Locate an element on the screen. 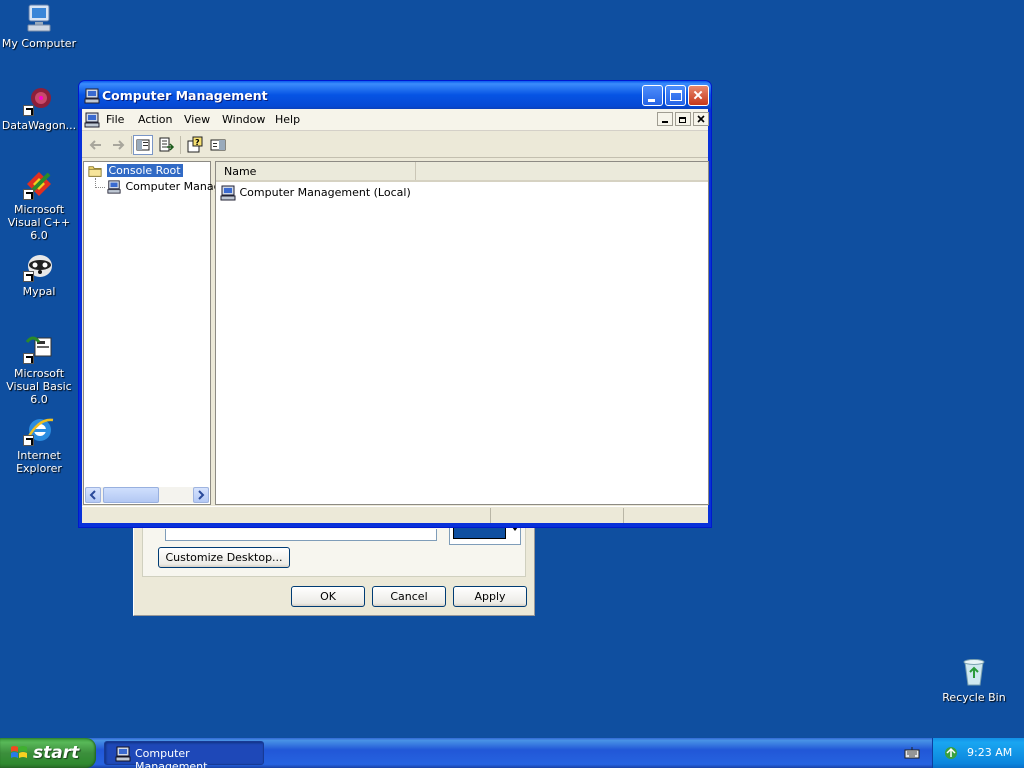  toolbar: ? is located at coordinates (395, 145).